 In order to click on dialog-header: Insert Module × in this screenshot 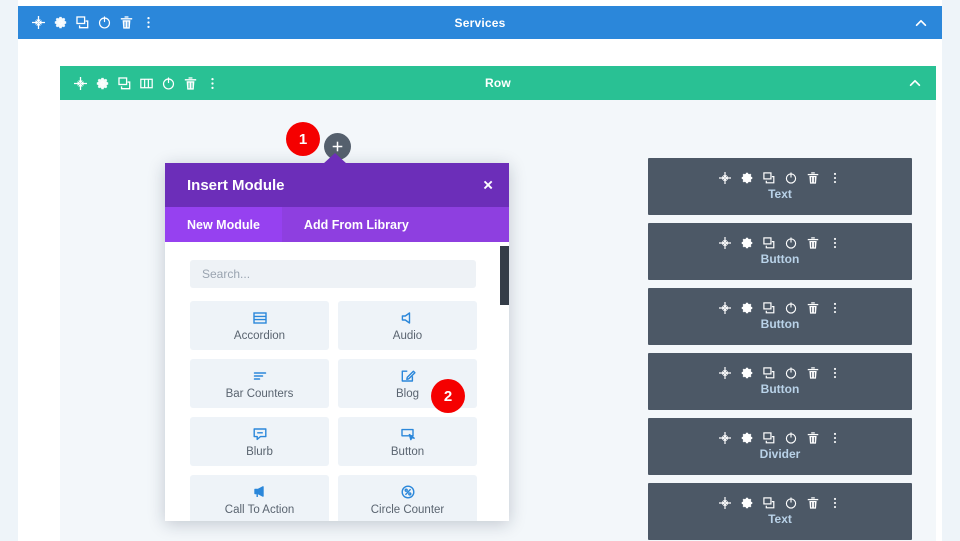, I will do `click(337, 185)`.